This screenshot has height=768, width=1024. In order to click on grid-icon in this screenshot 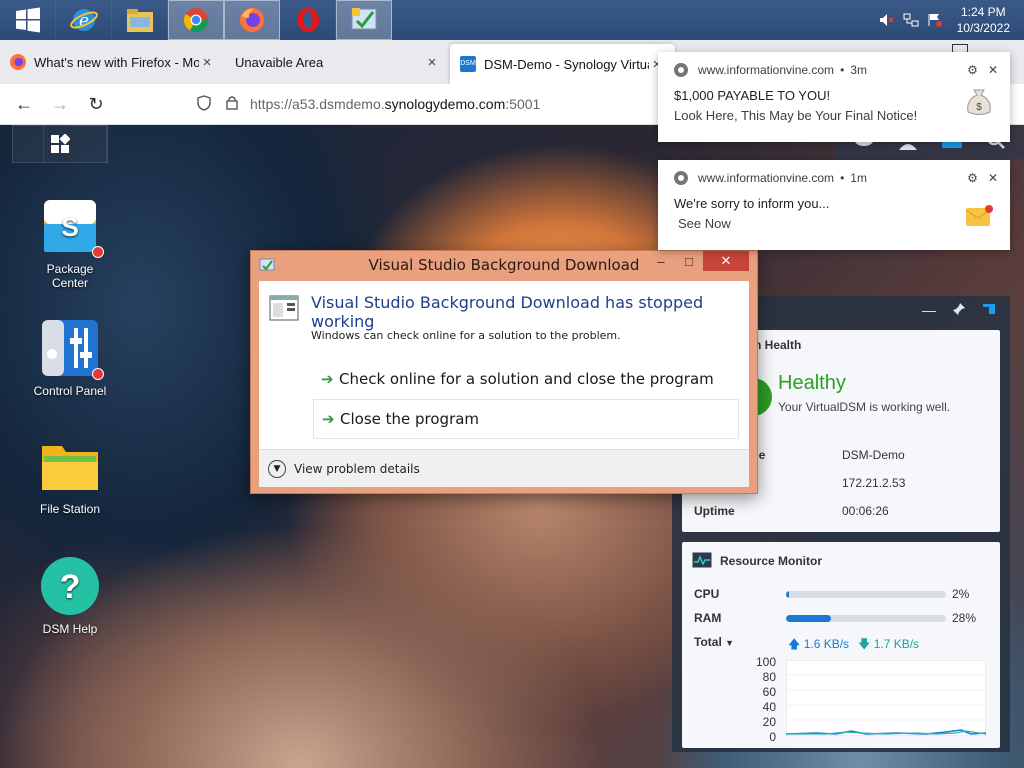, I will do `click(60, 143)`.